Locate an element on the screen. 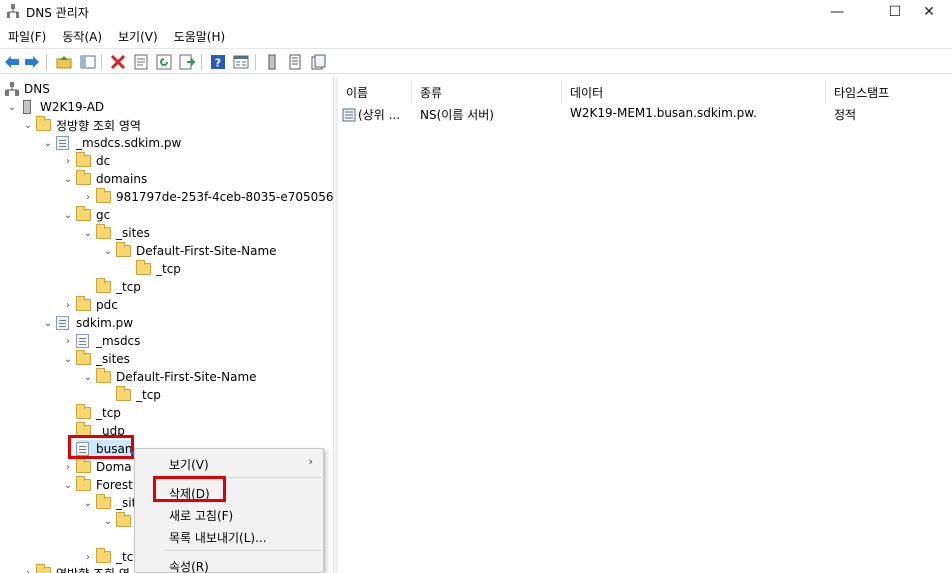 Image resolution: width=952 pixels, height=573 pixels. help-icon: ? is located at coordinates (218, 62).